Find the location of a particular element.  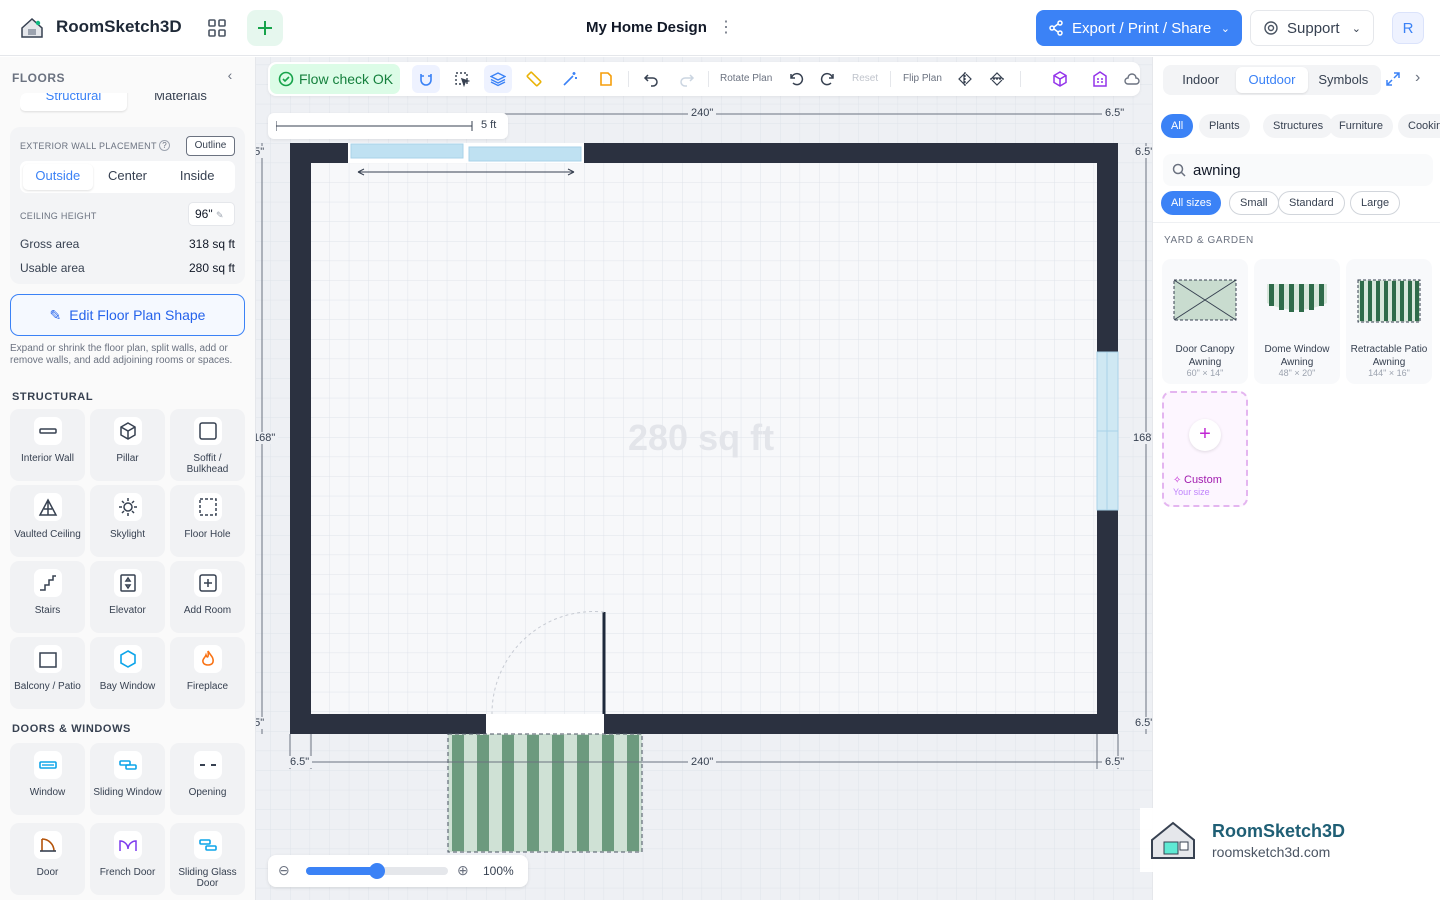

new-design-button is located at coordinates (265, 28).